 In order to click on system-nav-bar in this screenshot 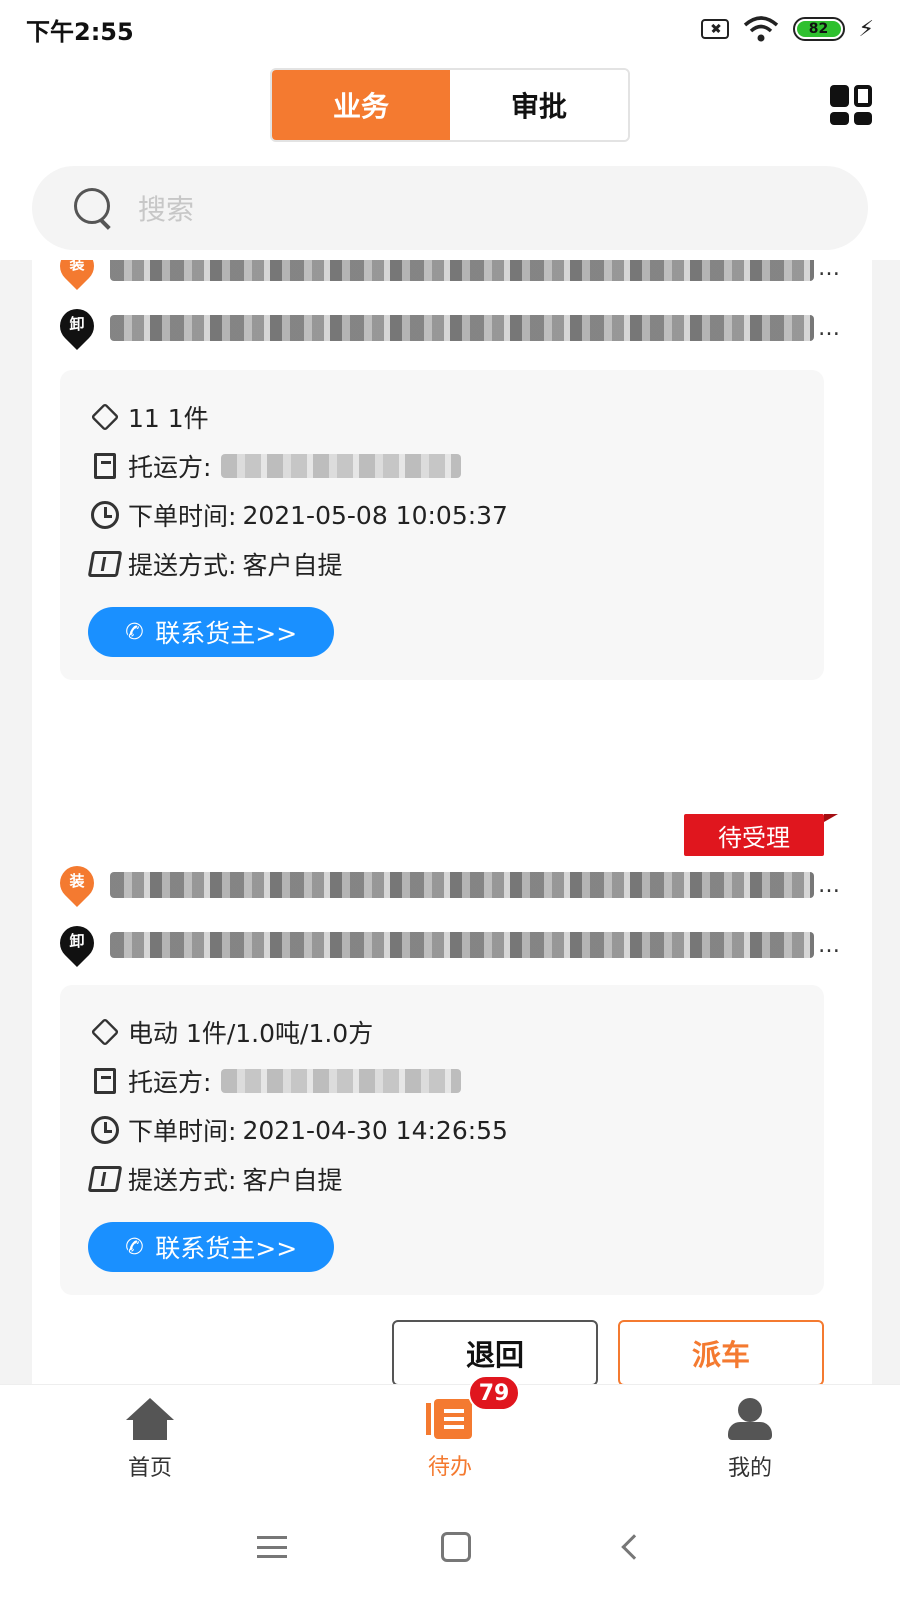, I will do `click(450, 1547)`.